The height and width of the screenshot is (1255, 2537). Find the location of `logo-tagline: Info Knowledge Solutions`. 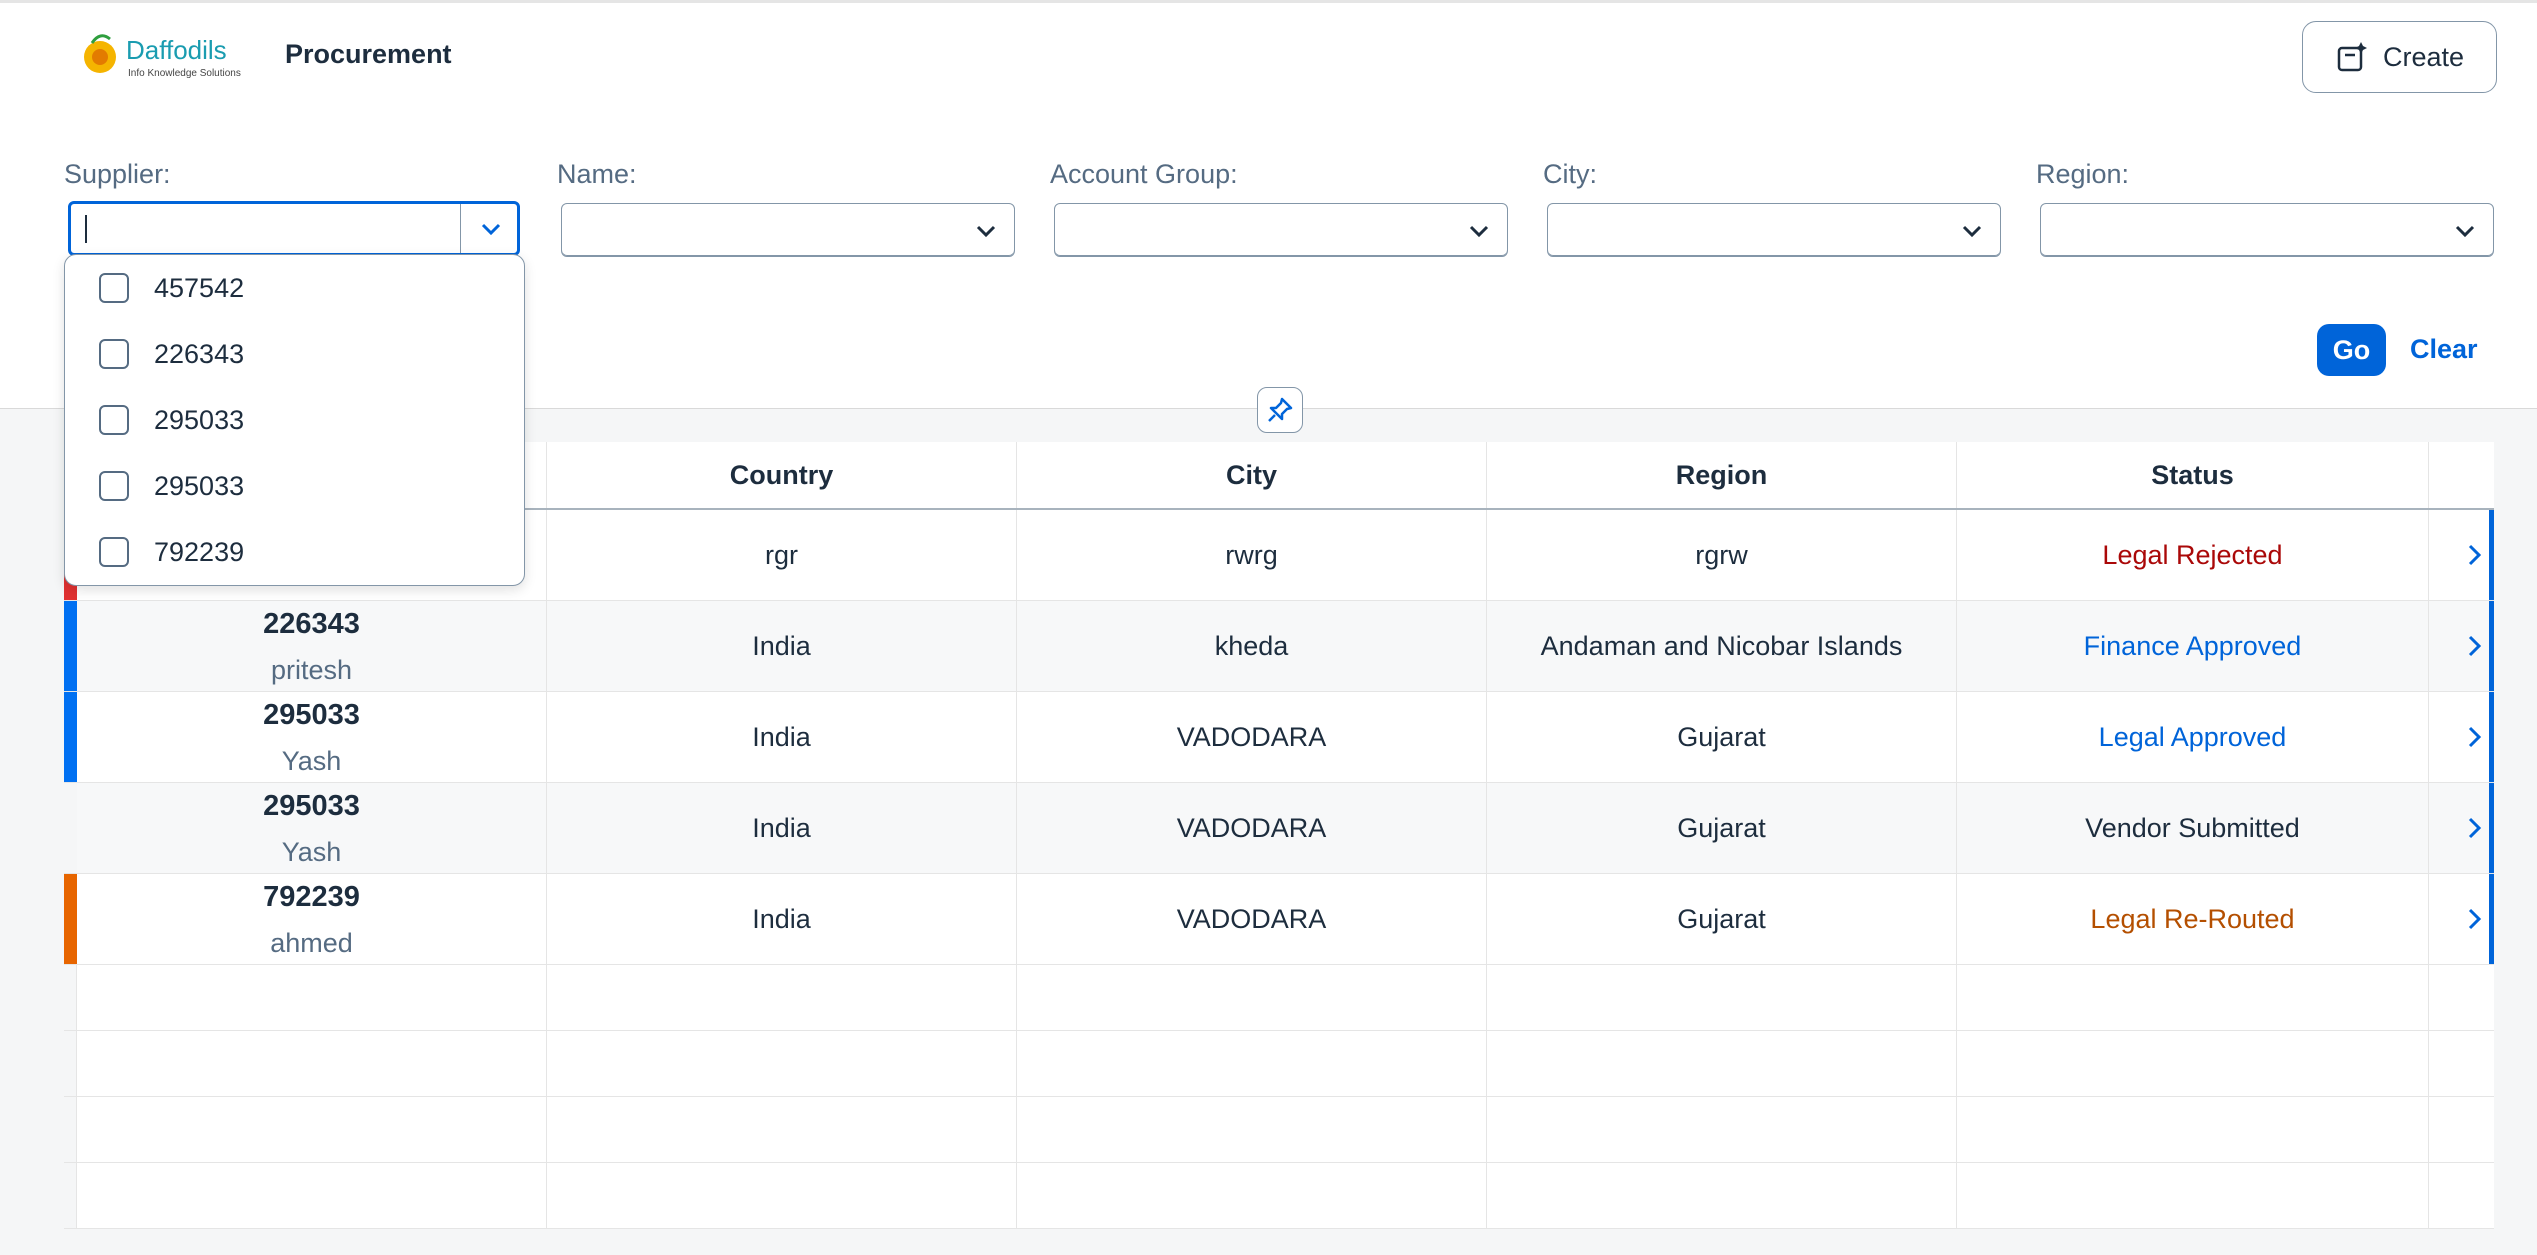

logo-tagline: Info Knowledge Solutions is located at coordinates (184, 73).